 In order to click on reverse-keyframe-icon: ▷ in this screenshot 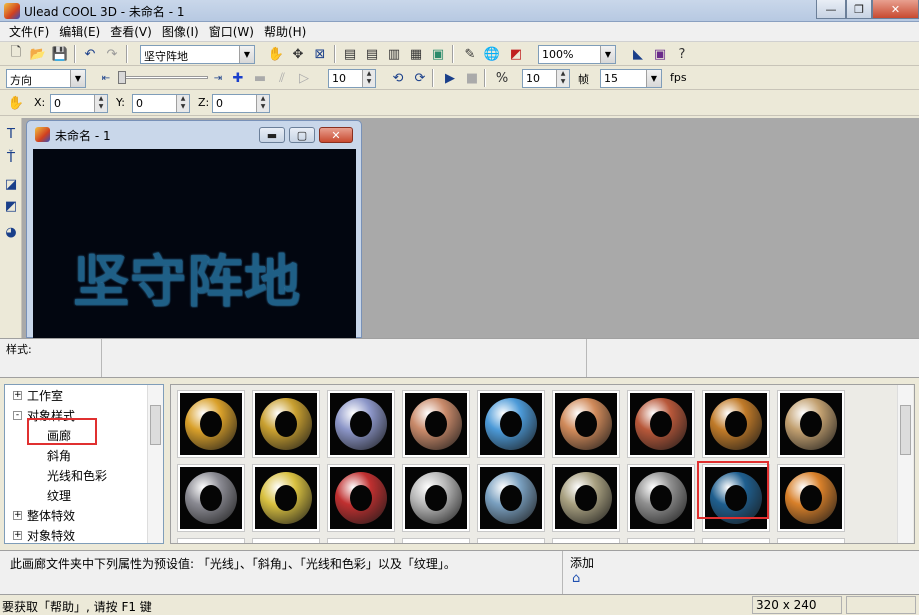, I will do `click(304, 78)`.